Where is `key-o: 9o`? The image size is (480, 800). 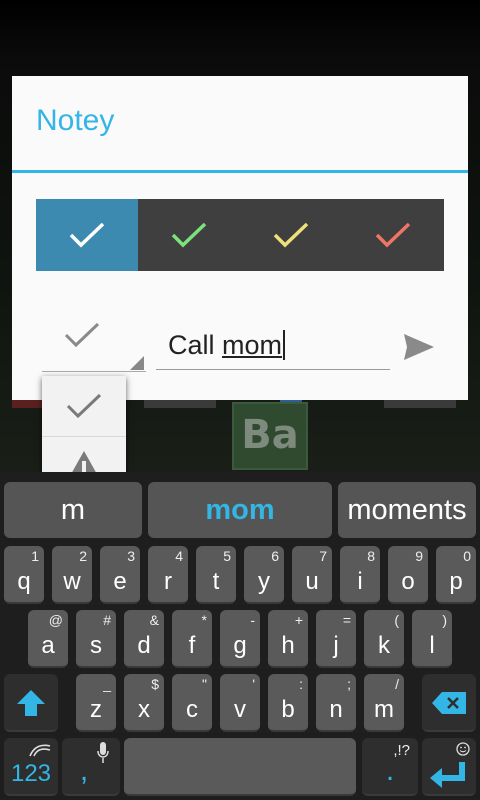 key-o: 9o is located at coordinates (408, 575).